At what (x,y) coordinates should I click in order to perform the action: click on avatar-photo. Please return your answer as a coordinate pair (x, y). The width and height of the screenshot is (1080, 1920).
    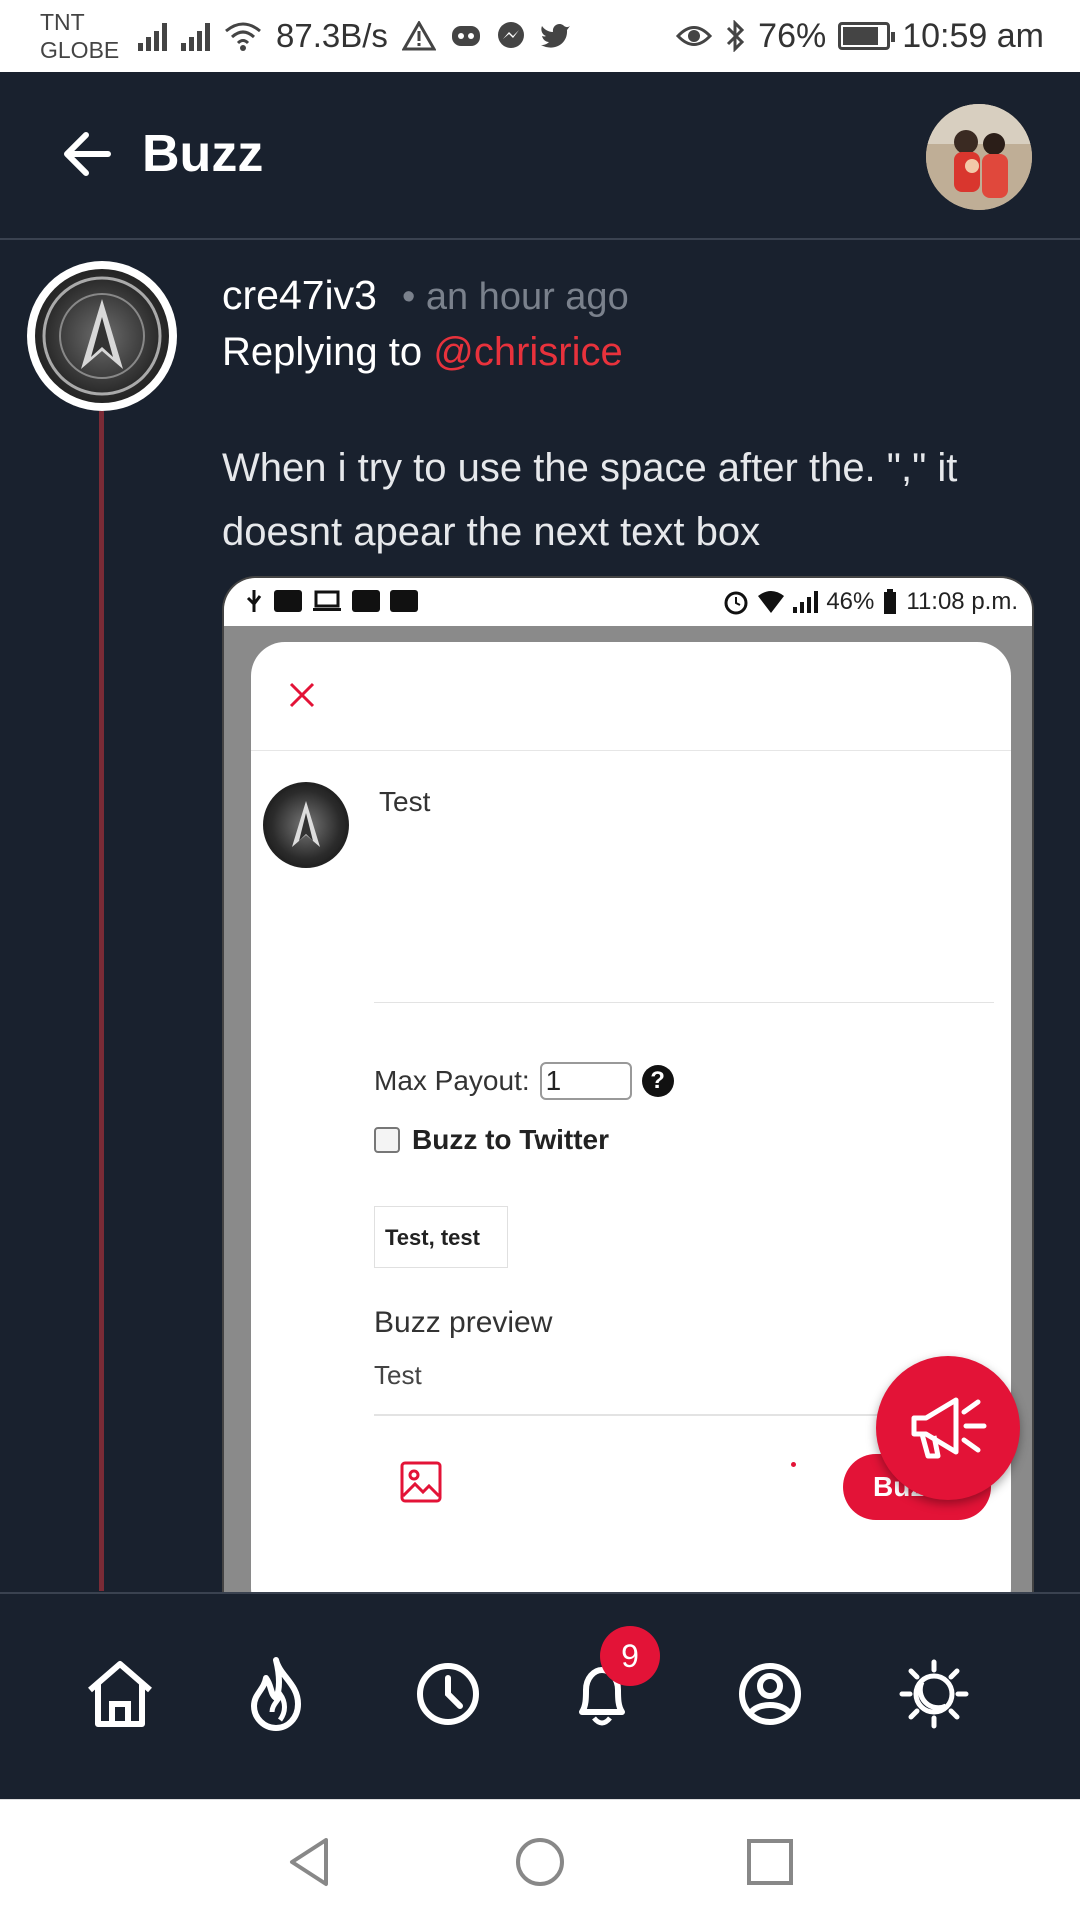
    Looking at the image, I should click on (979, 157).